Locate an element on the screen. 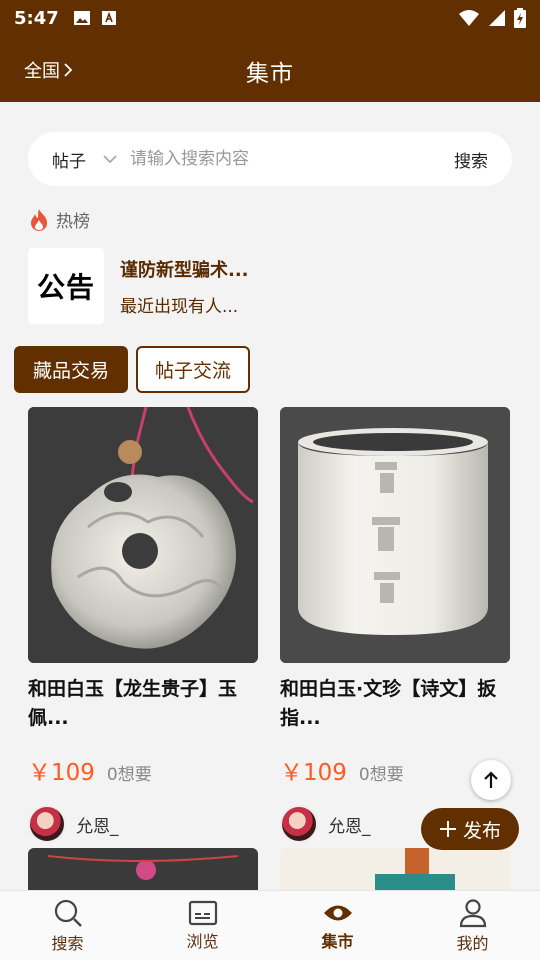 The width and height of the screenshot is (540, 960). battery-icon is located at coordinates (520, 18).